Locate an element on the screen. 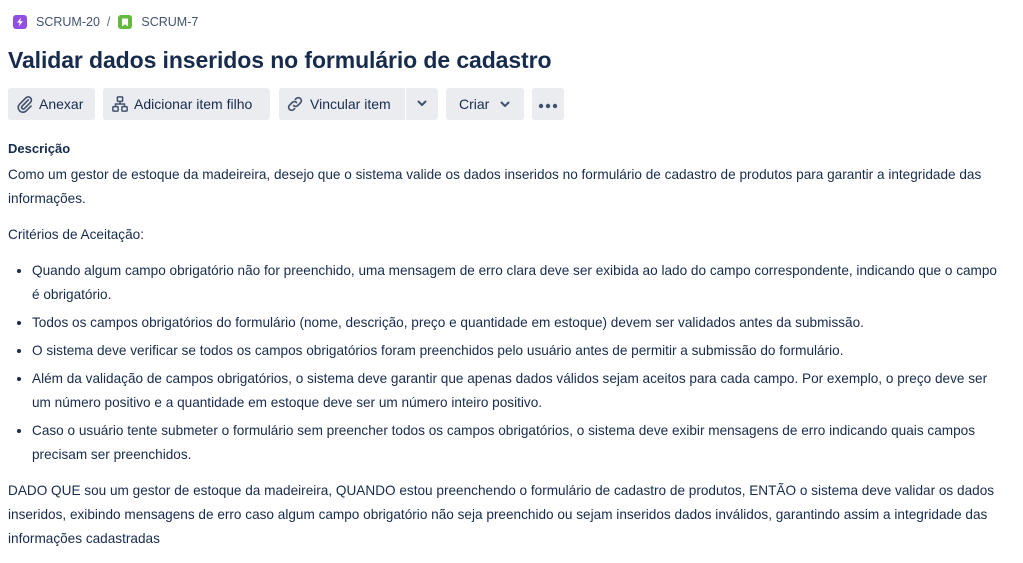  create-button: Criar is located at coordinates (485, 104).